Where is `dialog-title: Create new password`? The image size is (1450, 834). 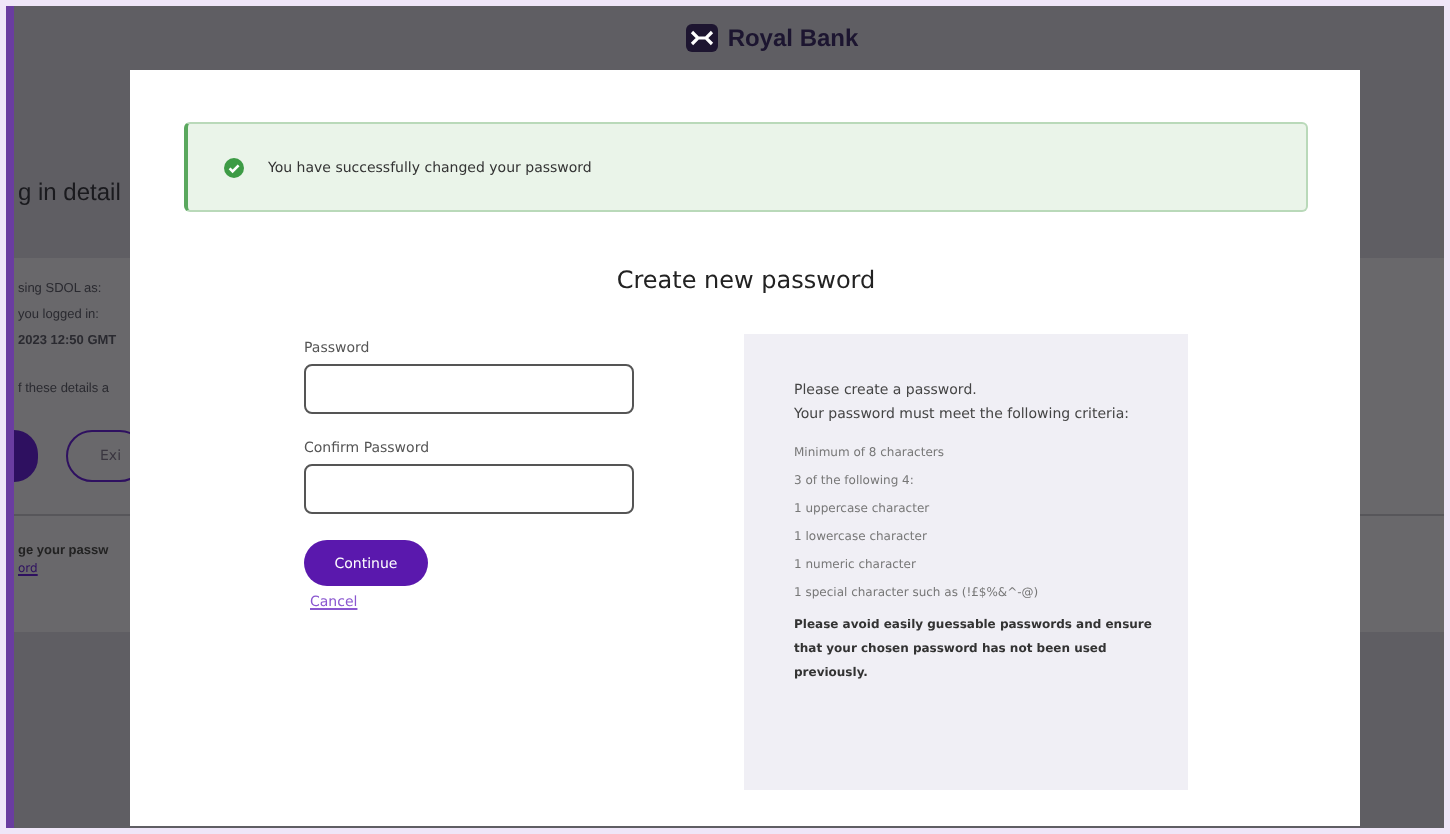 dialog-title: Create new password is located at coordinates (746, 280).